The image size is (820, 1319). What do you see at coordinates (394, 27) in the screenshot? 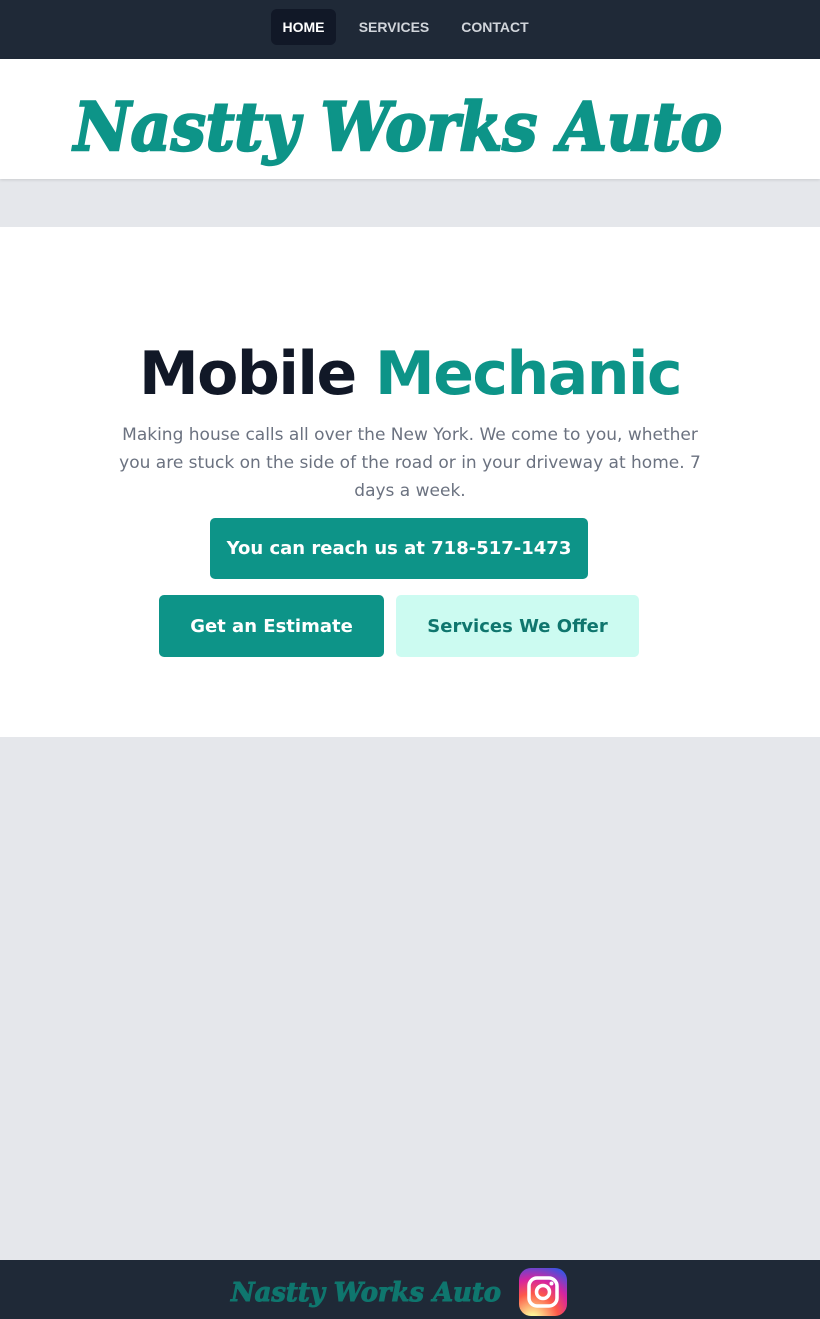
I see `nav-services: SERVICES` at bounding box center [394, 27].